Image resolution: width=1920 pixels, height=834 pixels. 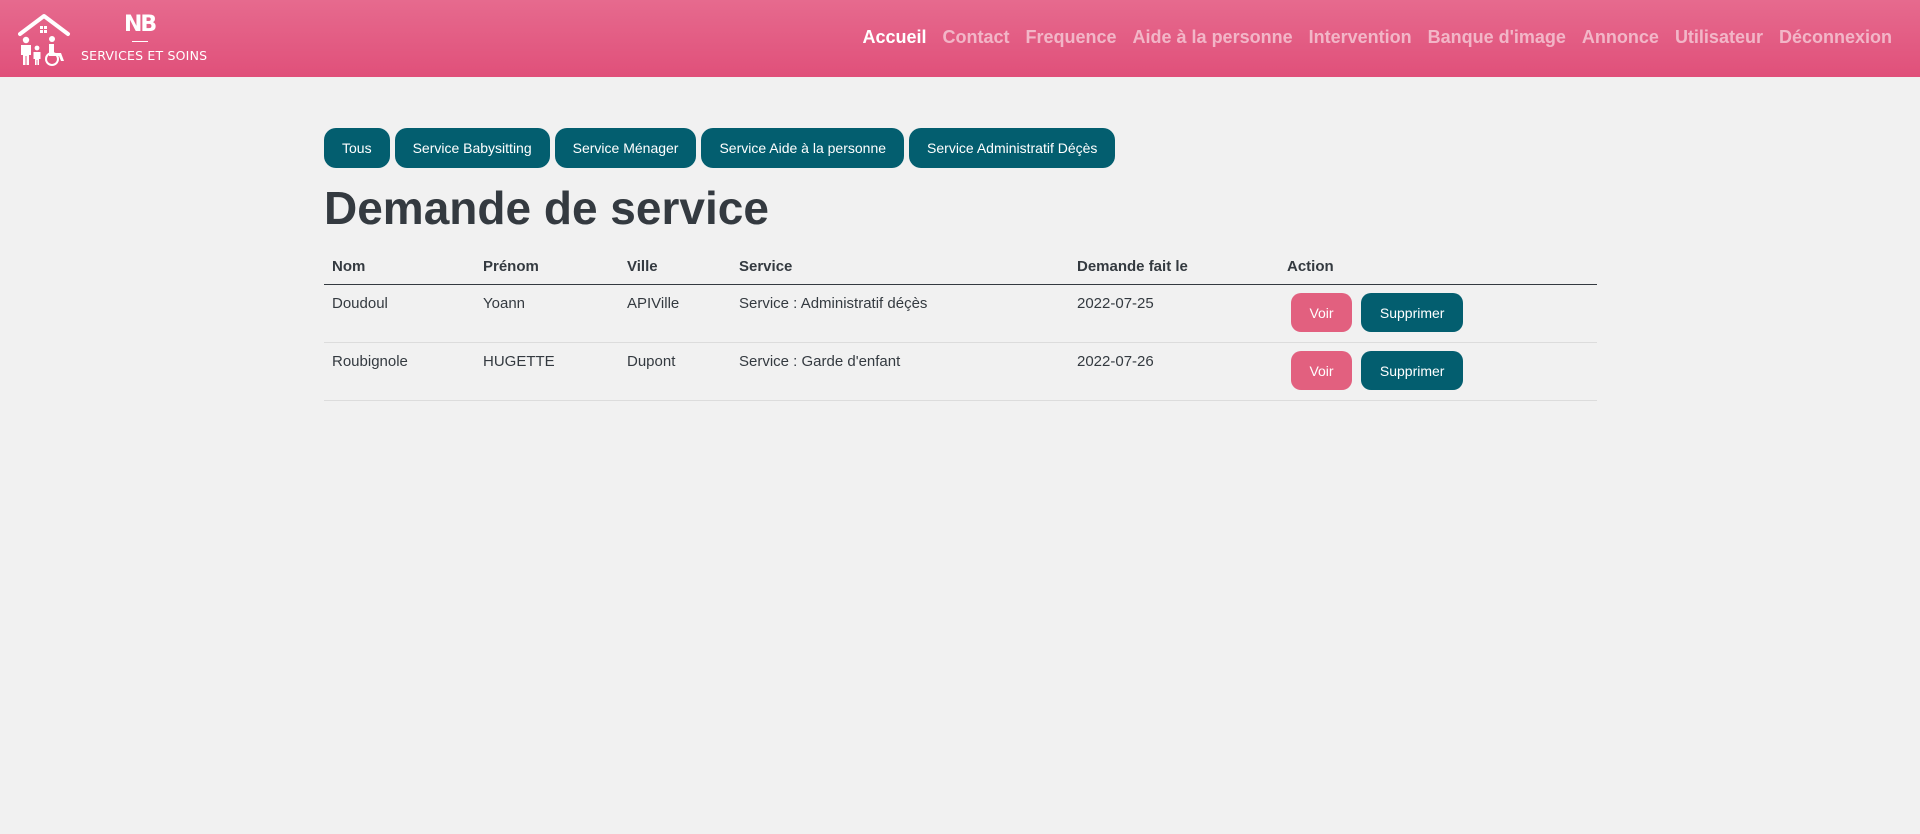 I want to click on nav-deconnexion: Déconnexion, so click(x=1835, y=37).